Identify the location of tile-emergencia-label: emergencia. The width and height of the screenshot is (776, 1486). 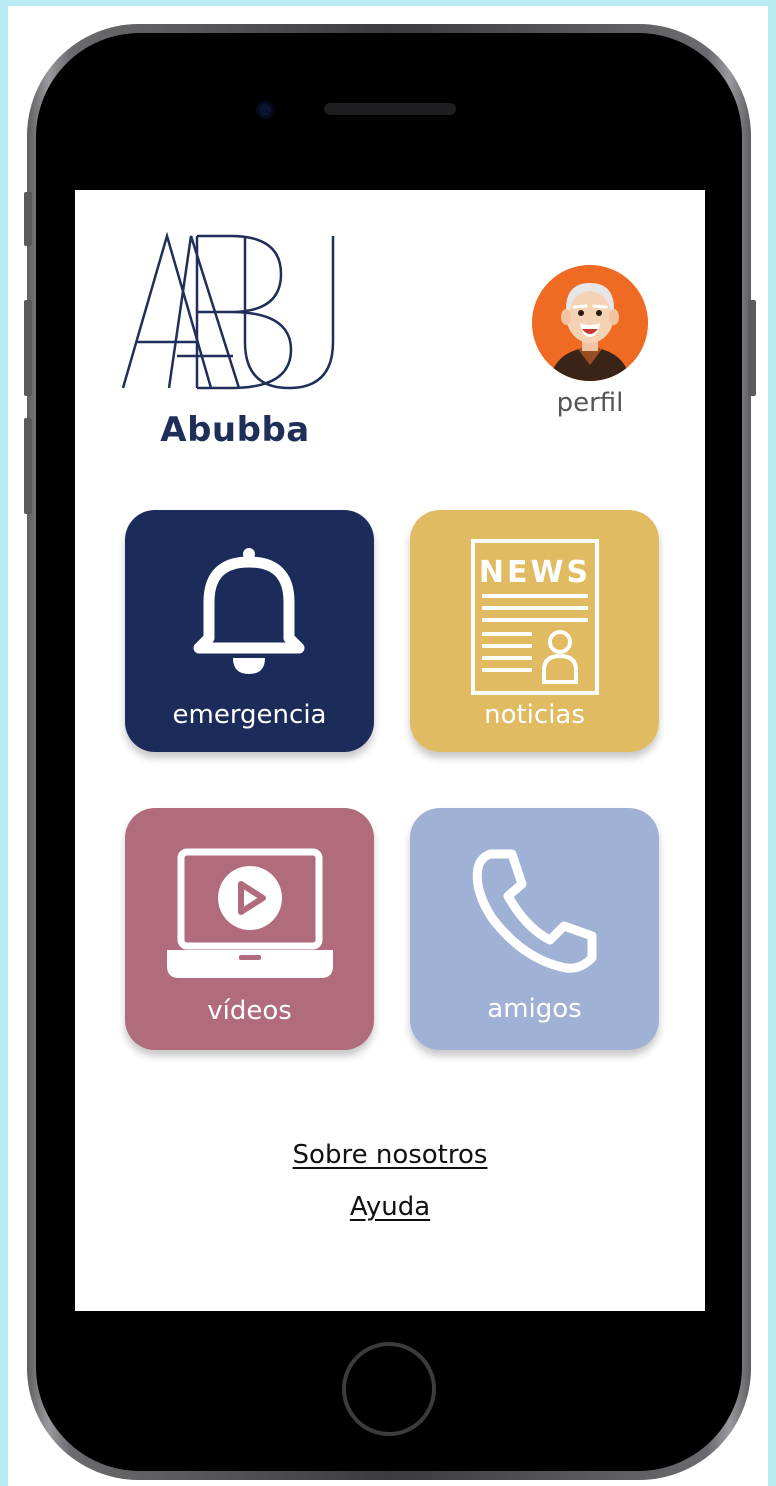
(249, 715).